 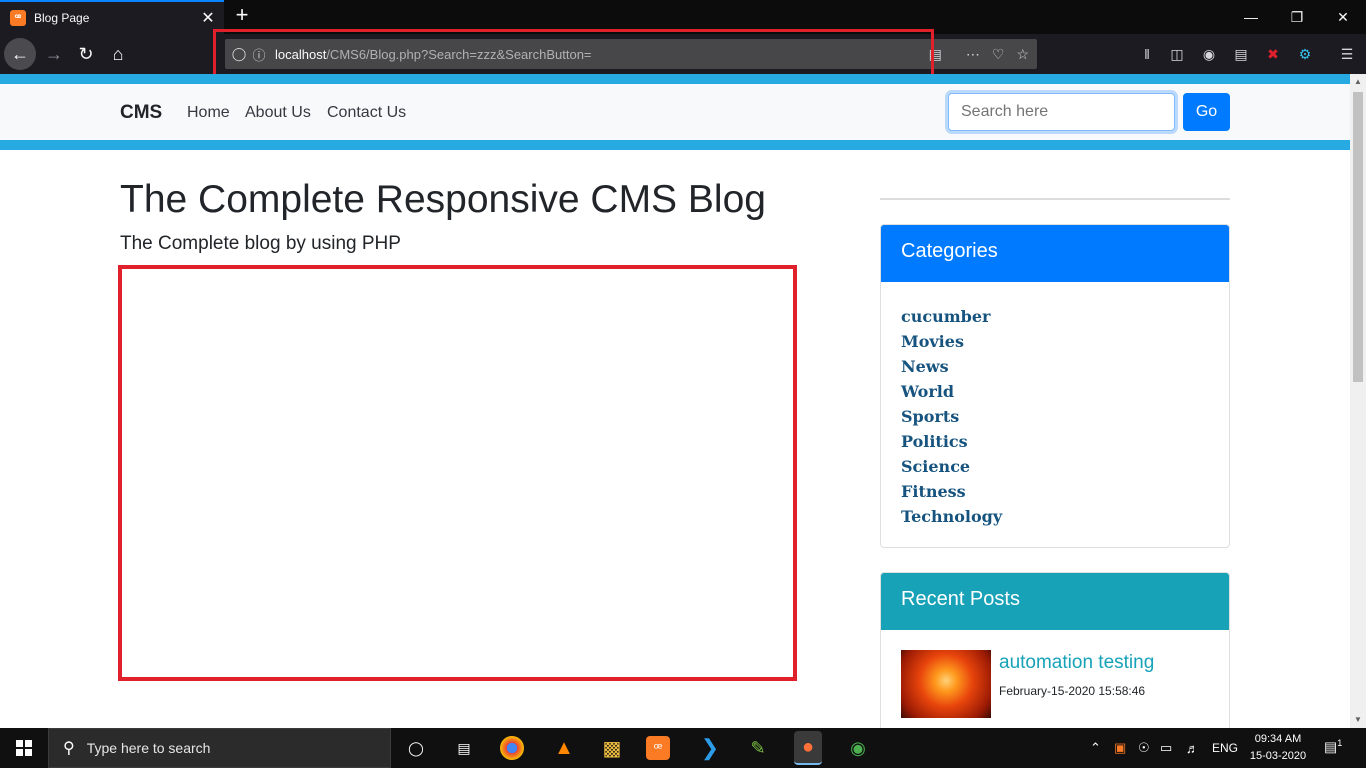 What do you see at coordinates (464, 748) in the screenshot?
I see `task-view-icon: ▤` at bounding box center [464, 748].